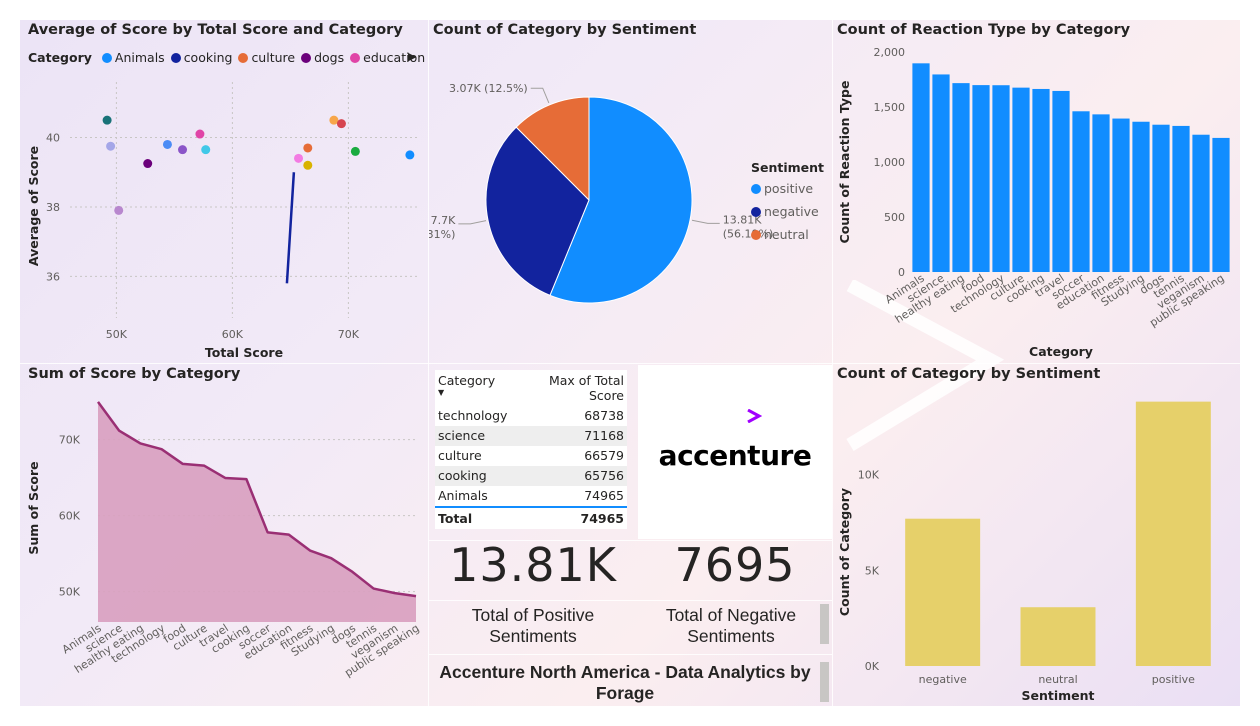 The height and width of the screenshot is (726, 1260). I want to click on legend-item-label: neutral, so click(786, 234).